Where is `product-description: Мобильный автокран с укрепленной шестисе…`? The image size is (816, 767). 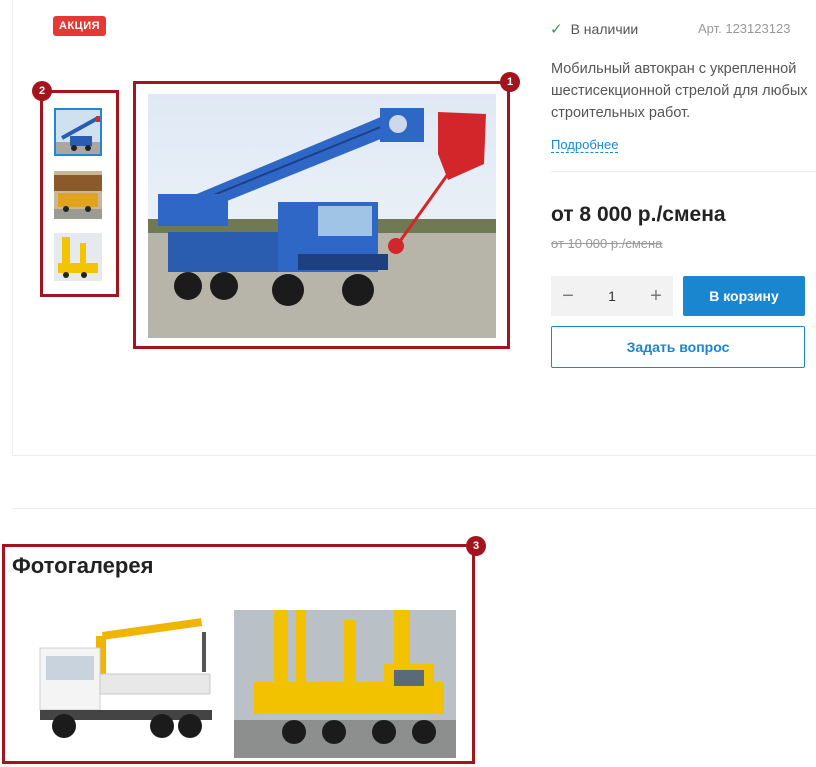
product-description: Мобильный автокран с укрепленной шестисе… is located at coordinates (679, 91).